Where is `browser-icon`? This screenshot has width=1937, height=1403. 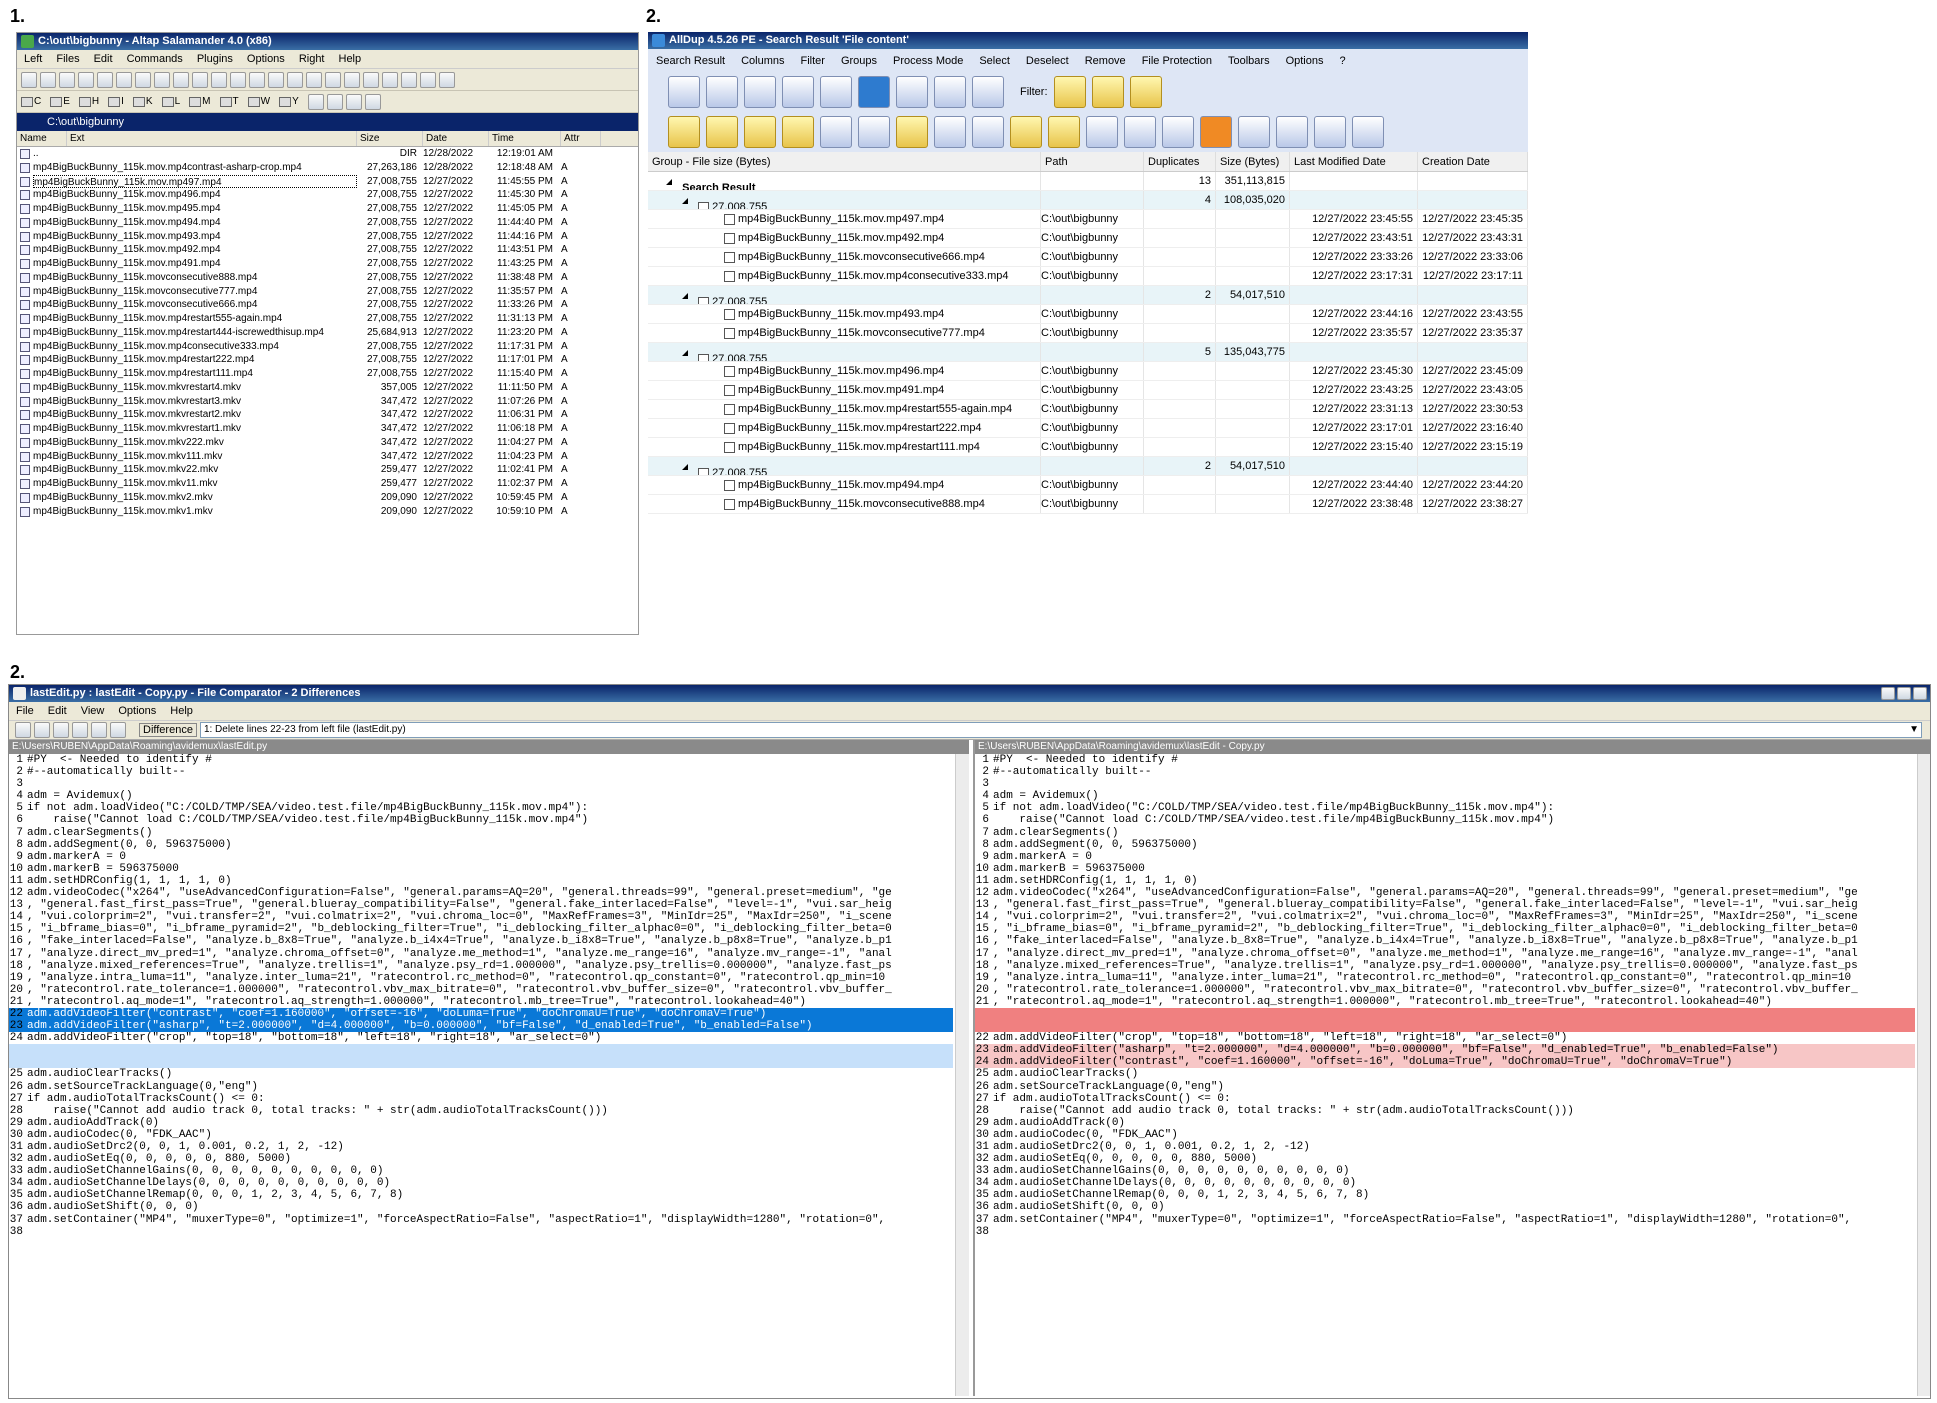
browser-icon is located at coordinates (1178, 132).